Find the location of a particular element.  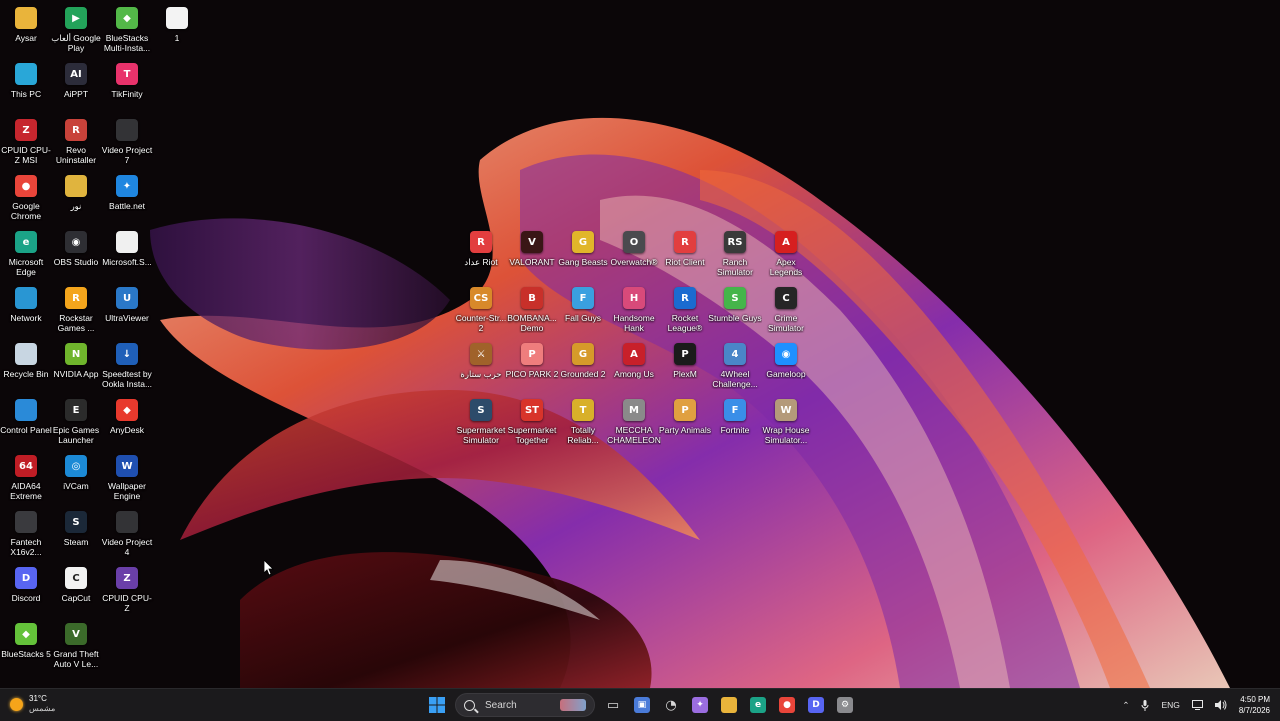

desktop-icon-label: This PC is located at coordinates (26, 94).